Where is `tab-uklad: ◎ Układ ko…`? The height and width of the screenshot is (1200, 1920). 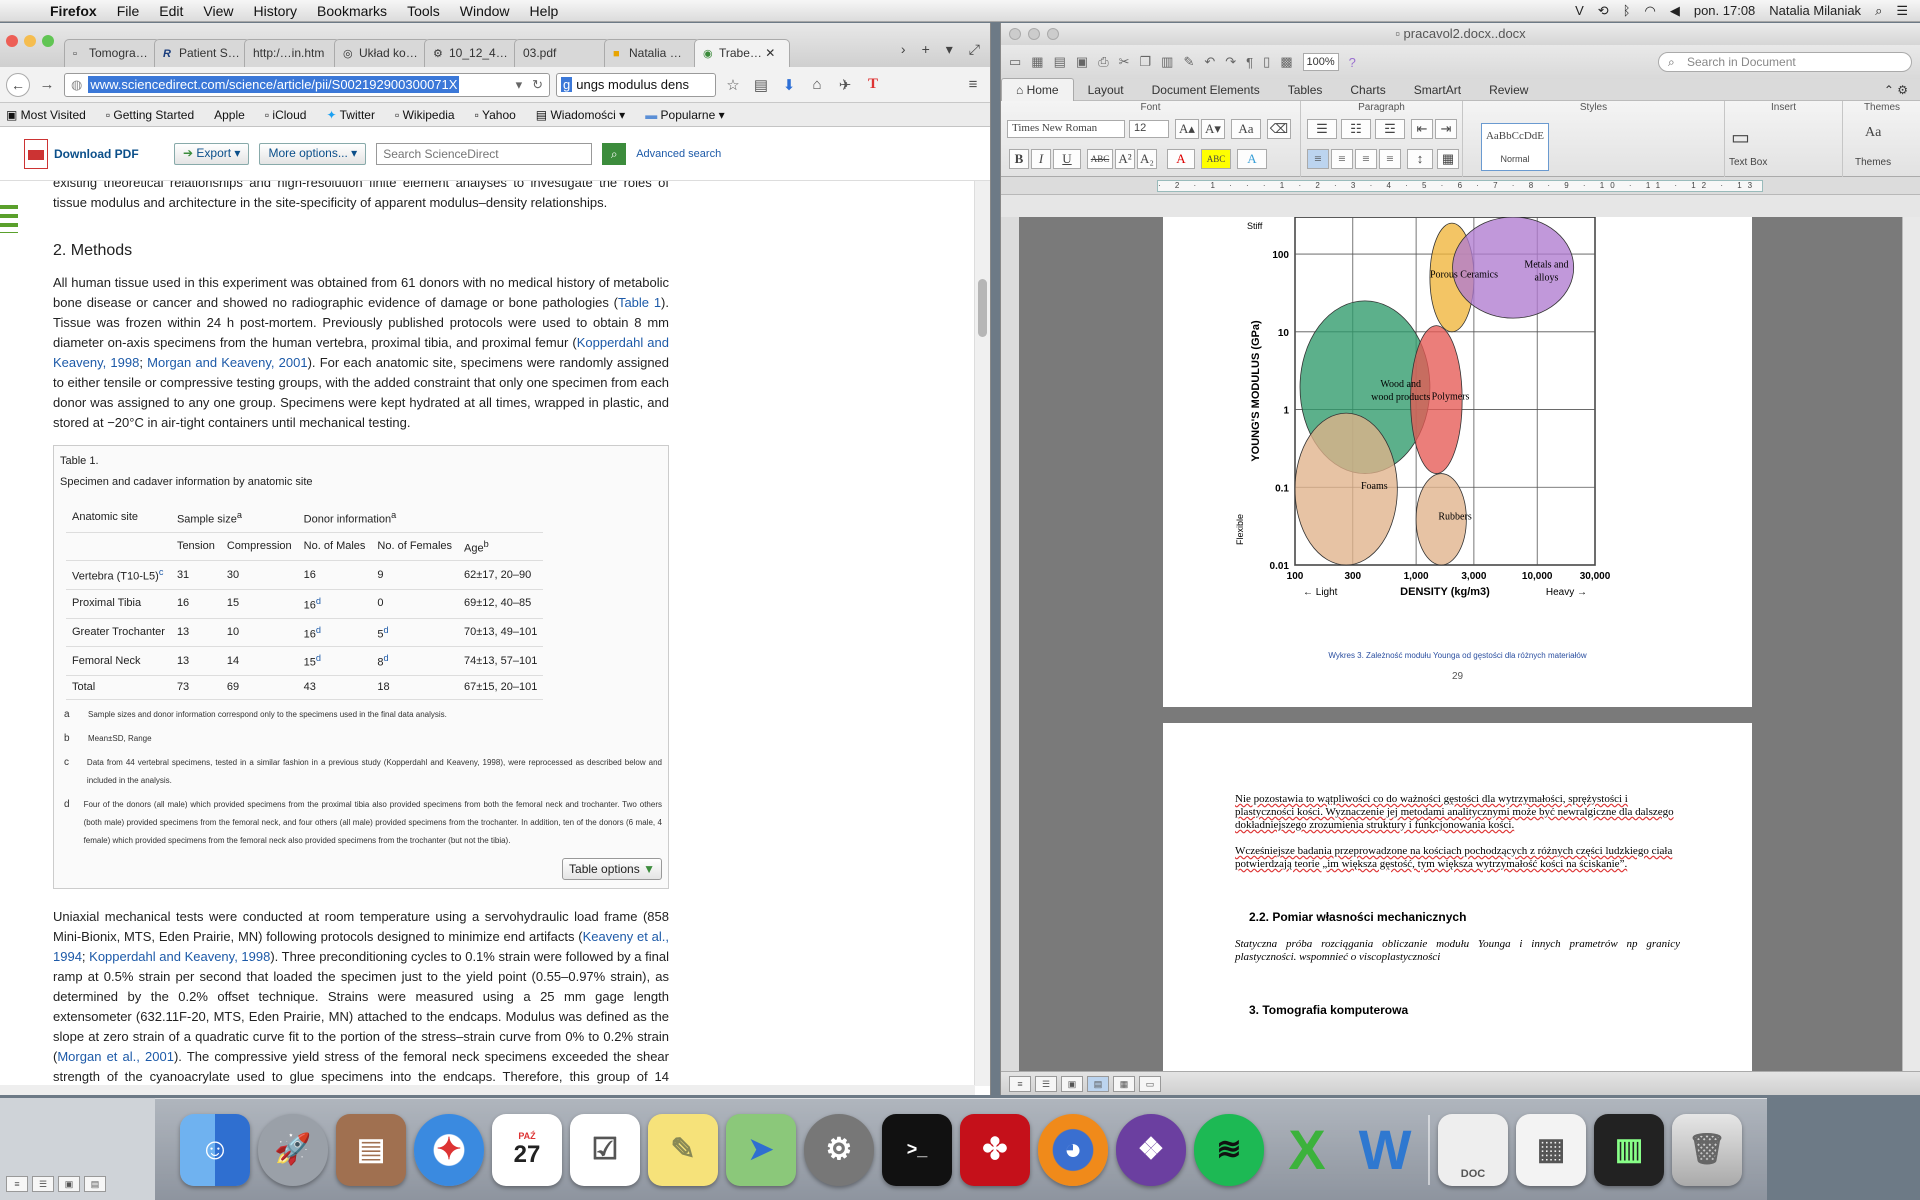 tab-uklad: ◎ Układ ko… is located at coordinates (382, 53).